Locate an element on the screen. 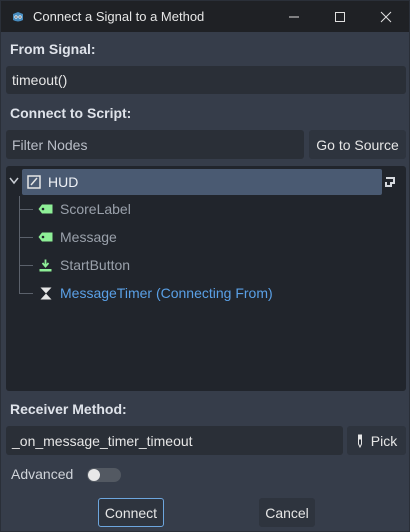 The width and height of the screenshot is (410, 532). pick-button-label: Pick is located at coordinates (384, 440).